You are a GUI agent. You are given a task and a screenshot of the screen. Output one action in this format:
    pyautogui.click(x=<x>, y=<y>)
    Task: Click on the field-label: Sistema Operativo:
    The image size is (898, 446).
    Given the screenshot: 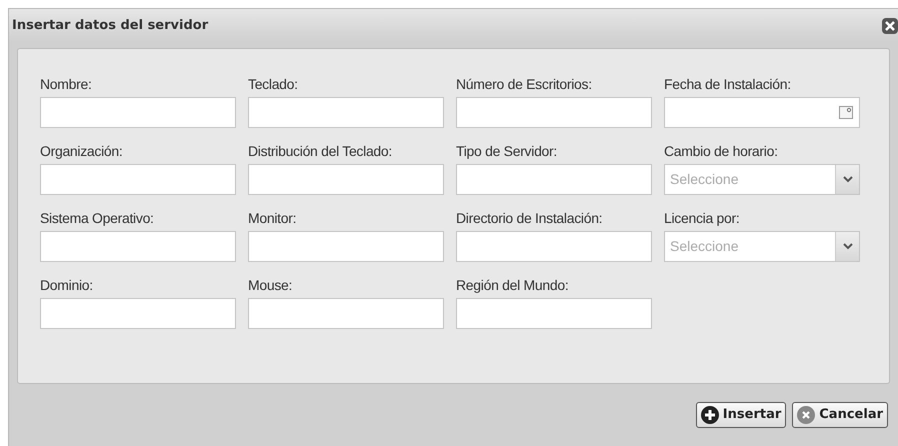 What is the action you would take?
    pyautogui.click(x=97, y=218)
    